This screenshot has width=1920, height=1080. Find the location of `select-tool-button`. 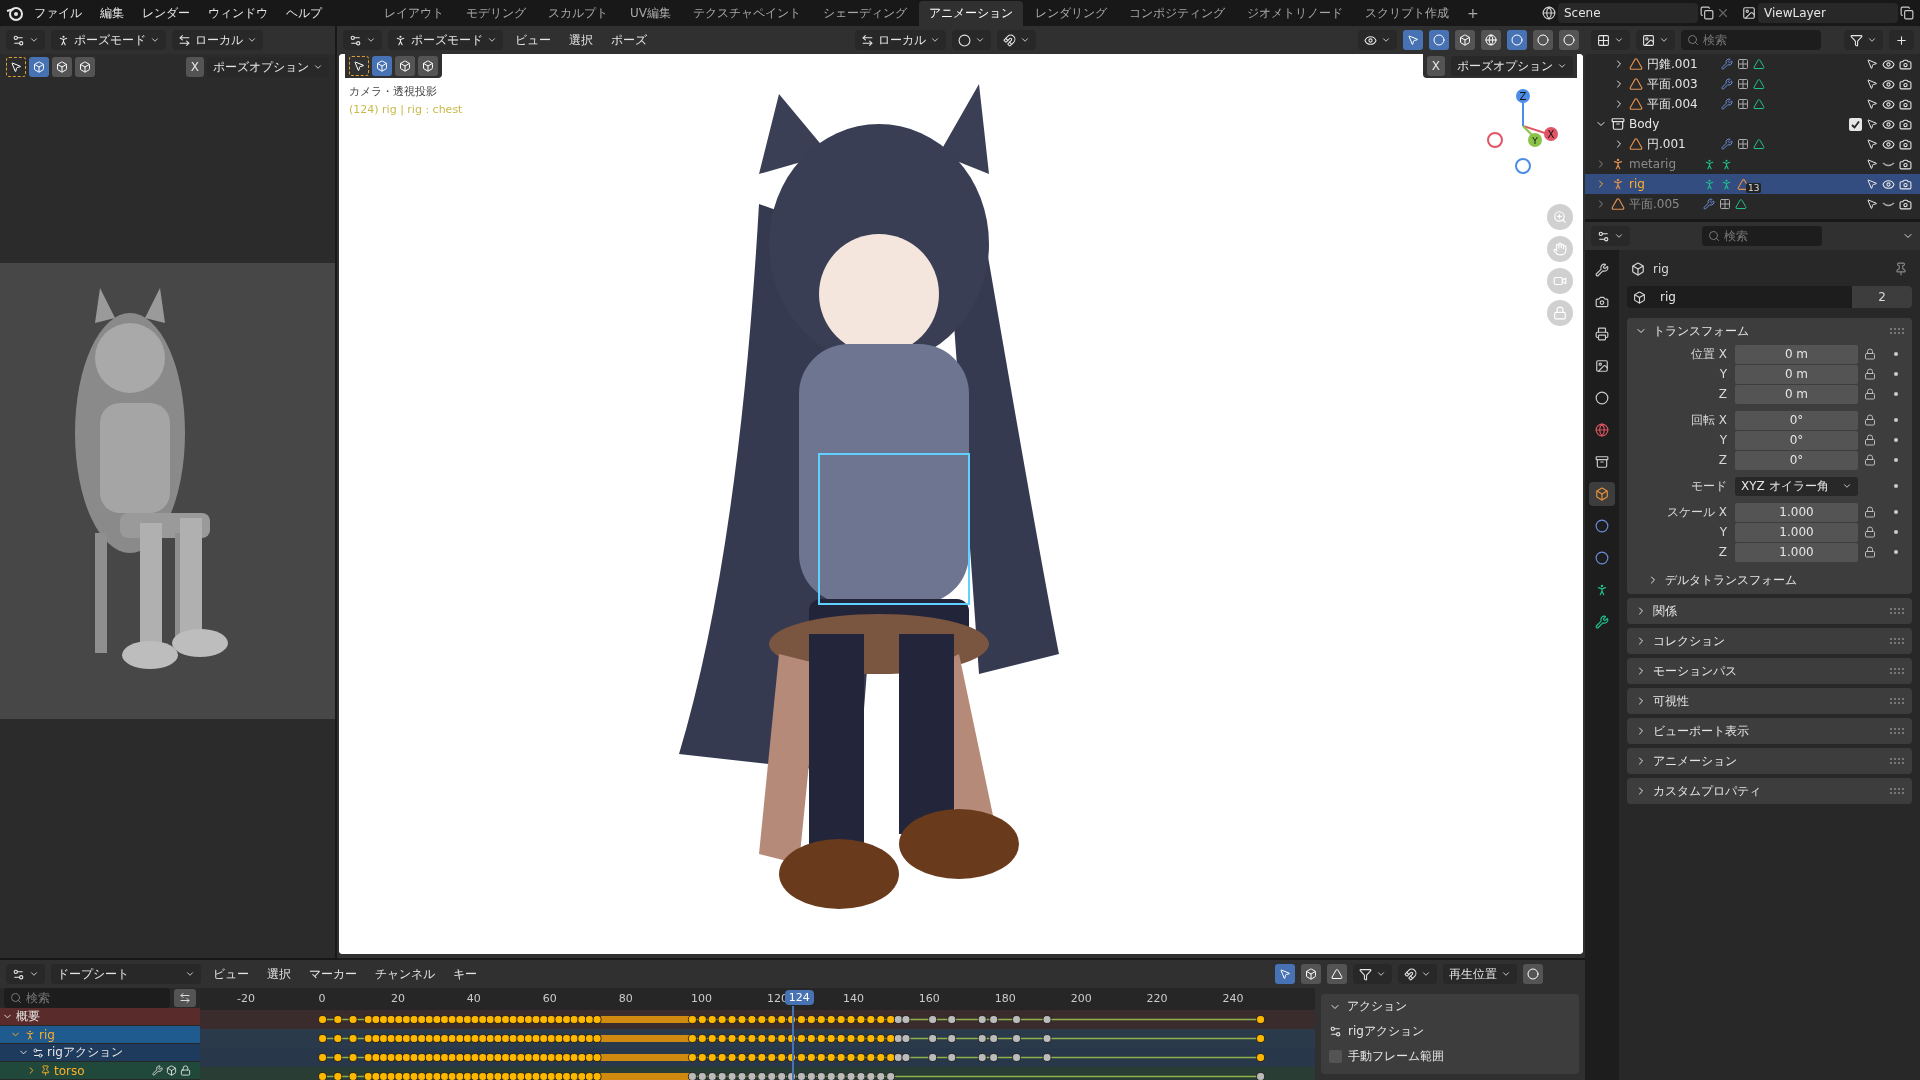

select-tool-button is located at coordinates (359, 66).